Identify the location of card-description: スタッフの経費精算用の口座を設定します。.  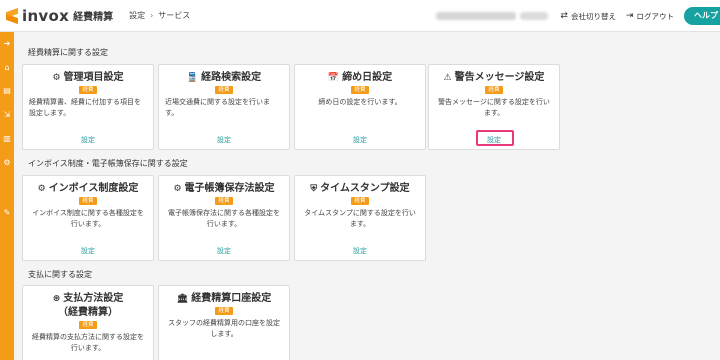
(224, 328).